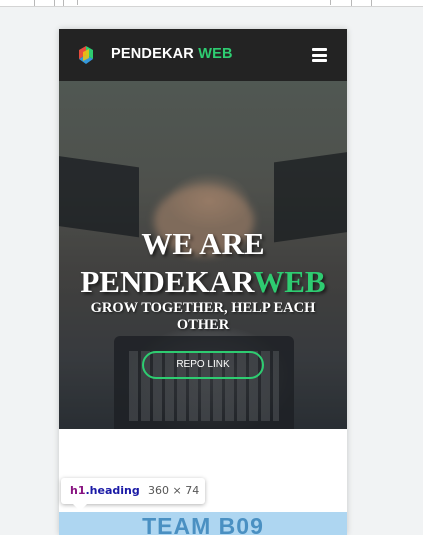  What do you see at coordinates (78, 490) in the screenshot?
I see `inspector-tag-name: h1` at bounding box center [78, 490].